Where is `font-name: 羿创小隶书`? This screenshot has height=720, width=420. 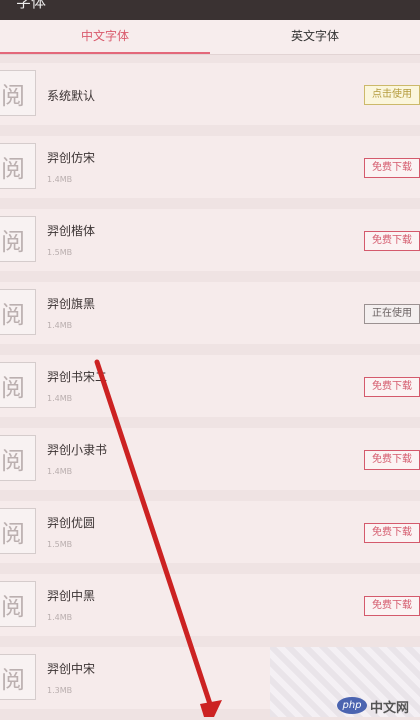 font-name: 羿创小隶书 is located at coordinates (77, 450).